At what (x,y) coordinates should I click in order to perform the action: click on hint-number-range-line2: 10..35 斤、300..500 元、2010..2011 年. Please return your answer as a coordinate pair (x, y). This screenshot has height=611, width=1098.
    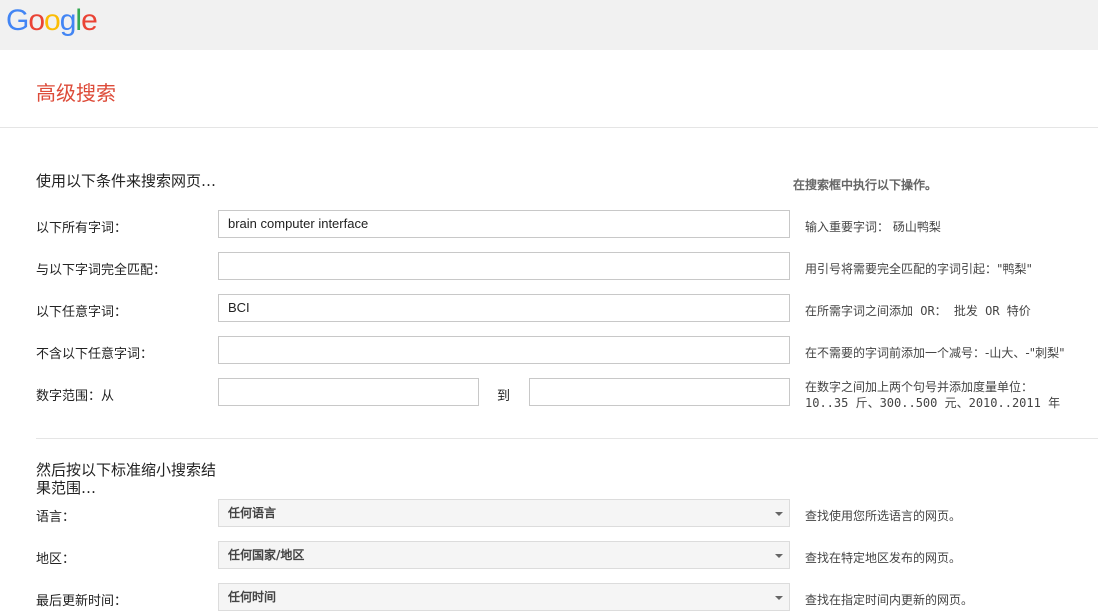
    Looking at the image, I should click on (933, 403).